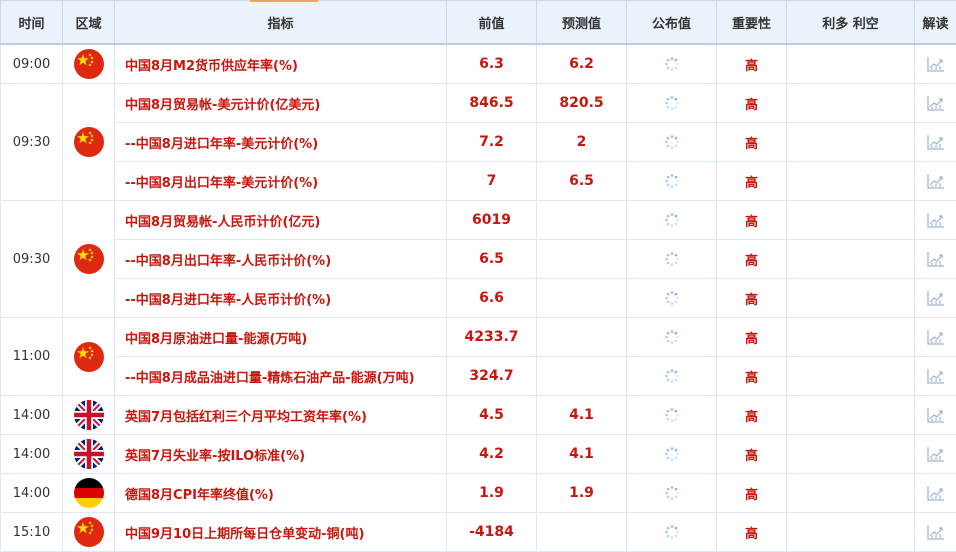  Describe the element at coordinates (280, 532) in the screenshot. I see `indicator-link: 中国9月10日上期所每日仓单变动-铜(吨)` at that location.